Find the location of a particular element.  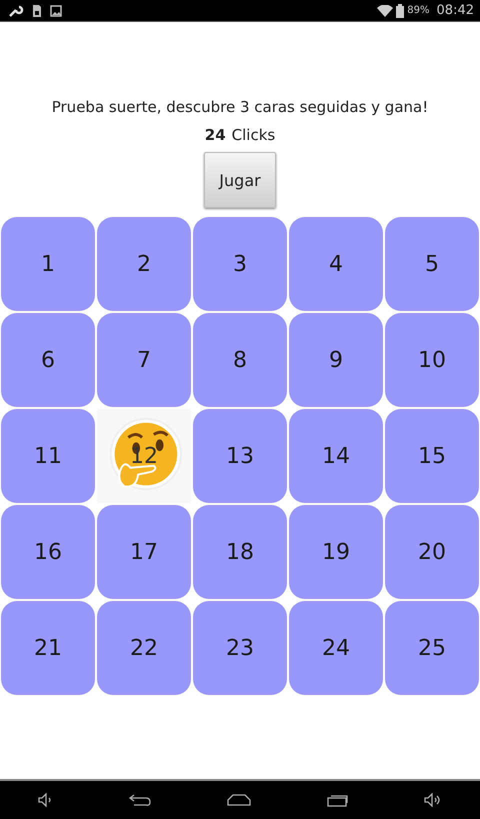

grid-cell: 20 is located at coordinates (432, 552).